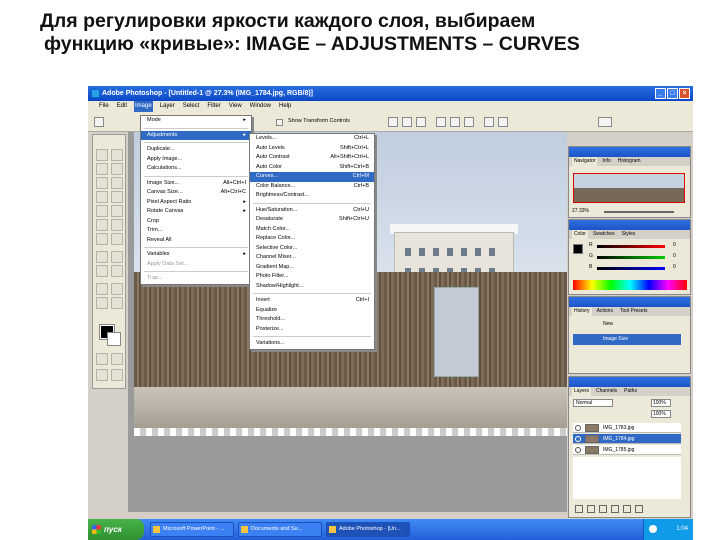  Describe the element at coordinates (102, 303) in the screenshot. I see `hand-tool-icon` at that location.